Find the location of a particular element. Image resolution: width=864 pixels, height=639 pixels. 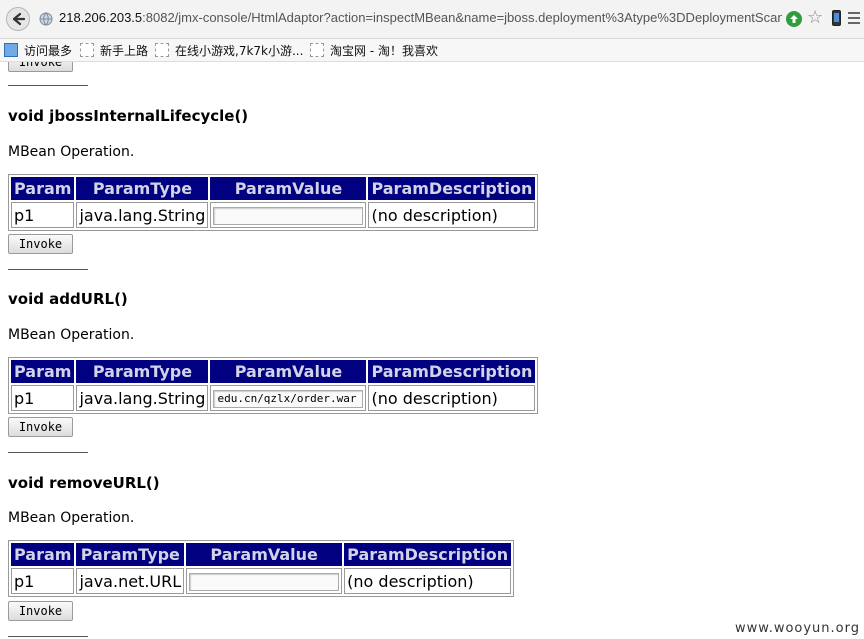

bookmark-label: 访问最多 is located at coordinates (48, 51).